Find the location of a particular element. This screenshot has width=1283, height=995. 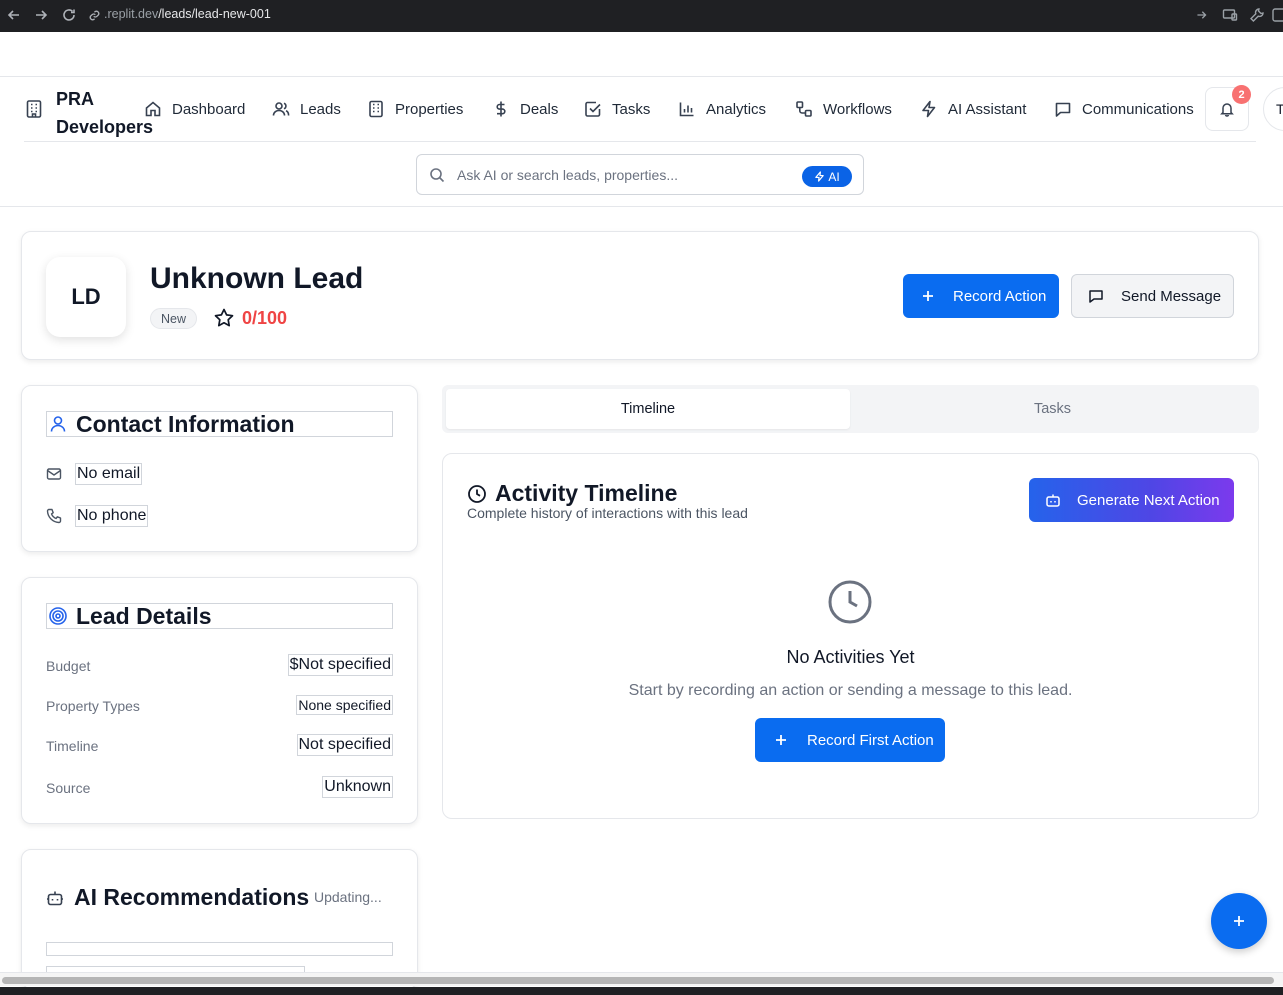

star-icon is located at coordinates (224, 317).